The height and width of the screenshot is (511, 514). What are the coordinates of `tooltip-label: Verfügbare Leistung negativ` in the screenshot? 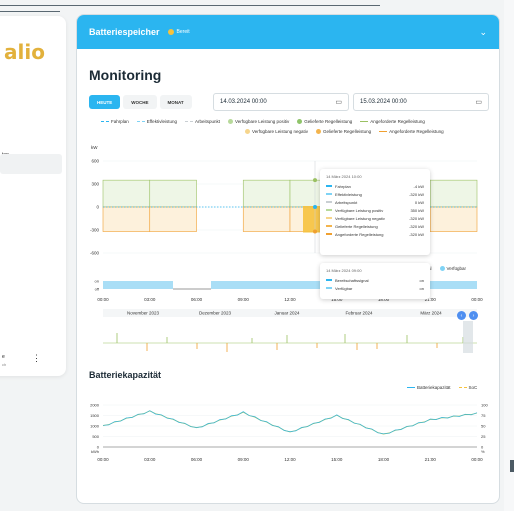 It's located at (360, 218).